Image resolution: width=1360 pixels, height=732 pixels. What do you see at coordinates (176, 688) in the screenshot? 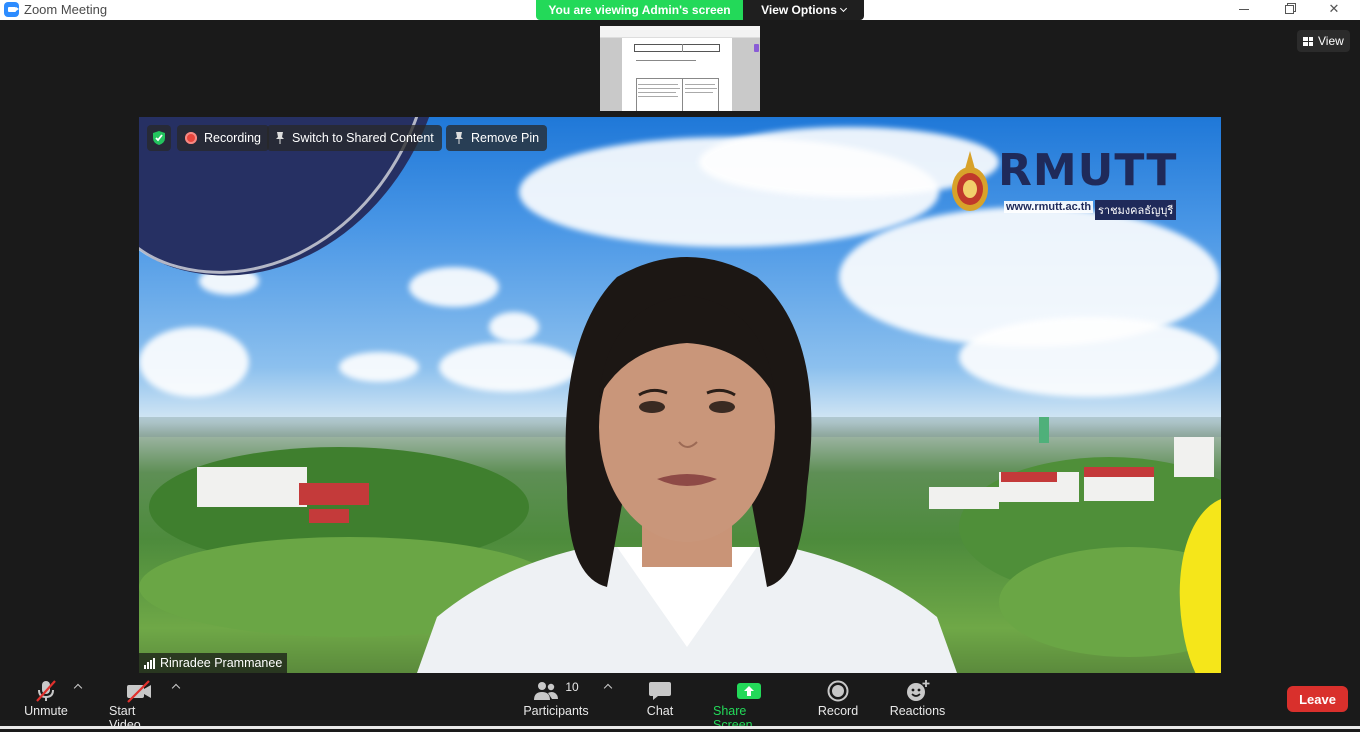
I see `video-options-caret-icon` at bounding box center [176, 688].